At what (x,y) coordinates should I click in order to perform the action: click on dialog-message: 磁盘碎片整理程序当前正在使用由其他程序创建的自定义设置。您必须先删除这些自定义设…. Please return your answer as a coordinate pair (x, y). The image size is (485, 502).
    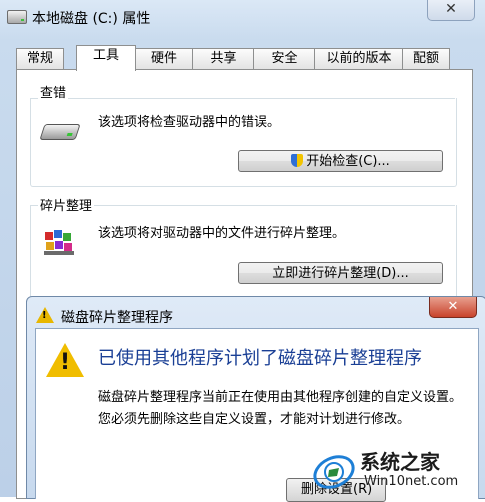
    Looking at the image, I should click on (280, 408).